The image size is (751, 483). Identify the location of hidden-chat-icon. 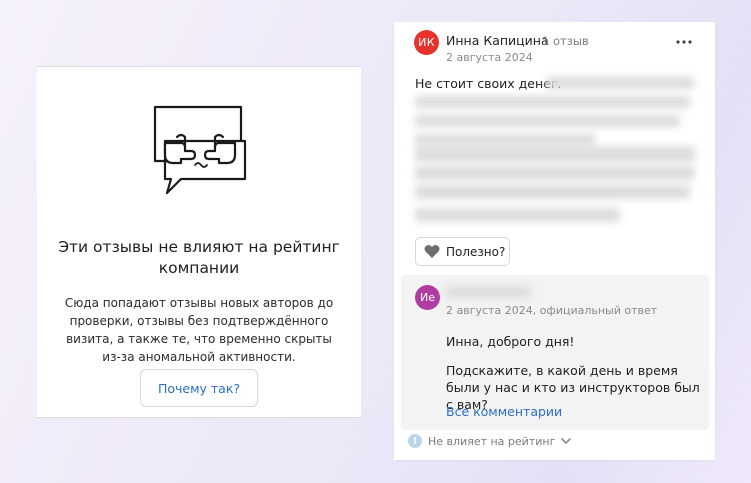
(200, 150).